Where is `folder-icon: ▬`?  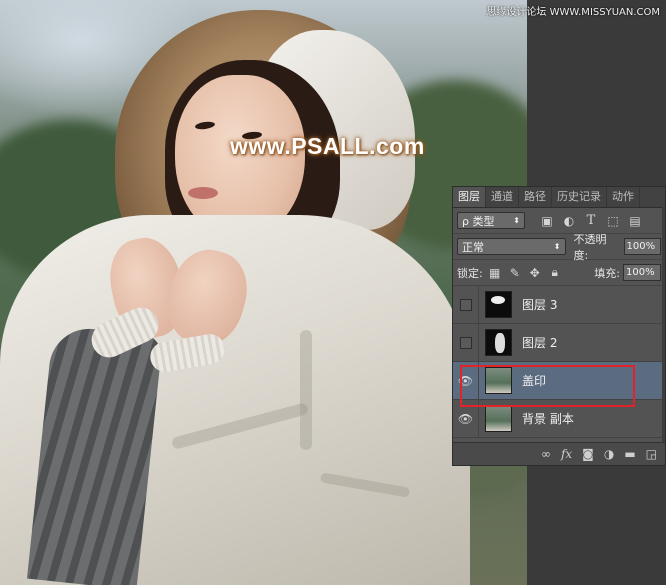
folder-icon: ▬ is located at coordinates (629, 454).